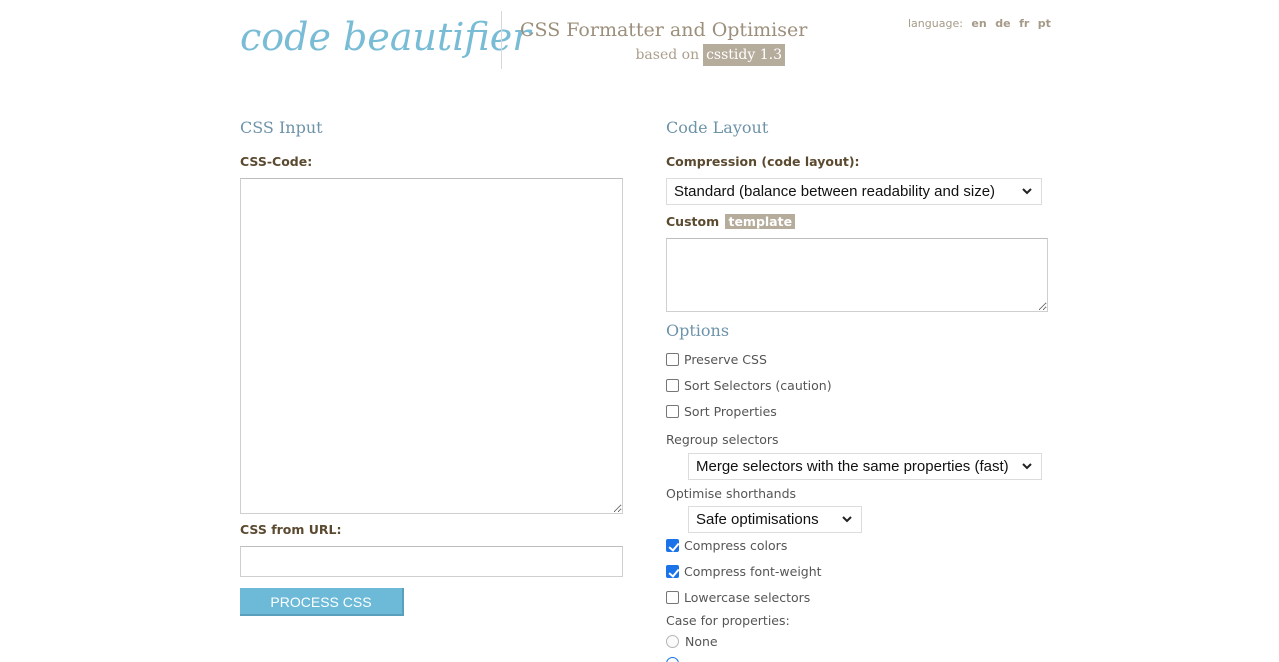 The width and height of the screenshot is (1279, 662). I want to click on language-label: language:, so click(935, 23).